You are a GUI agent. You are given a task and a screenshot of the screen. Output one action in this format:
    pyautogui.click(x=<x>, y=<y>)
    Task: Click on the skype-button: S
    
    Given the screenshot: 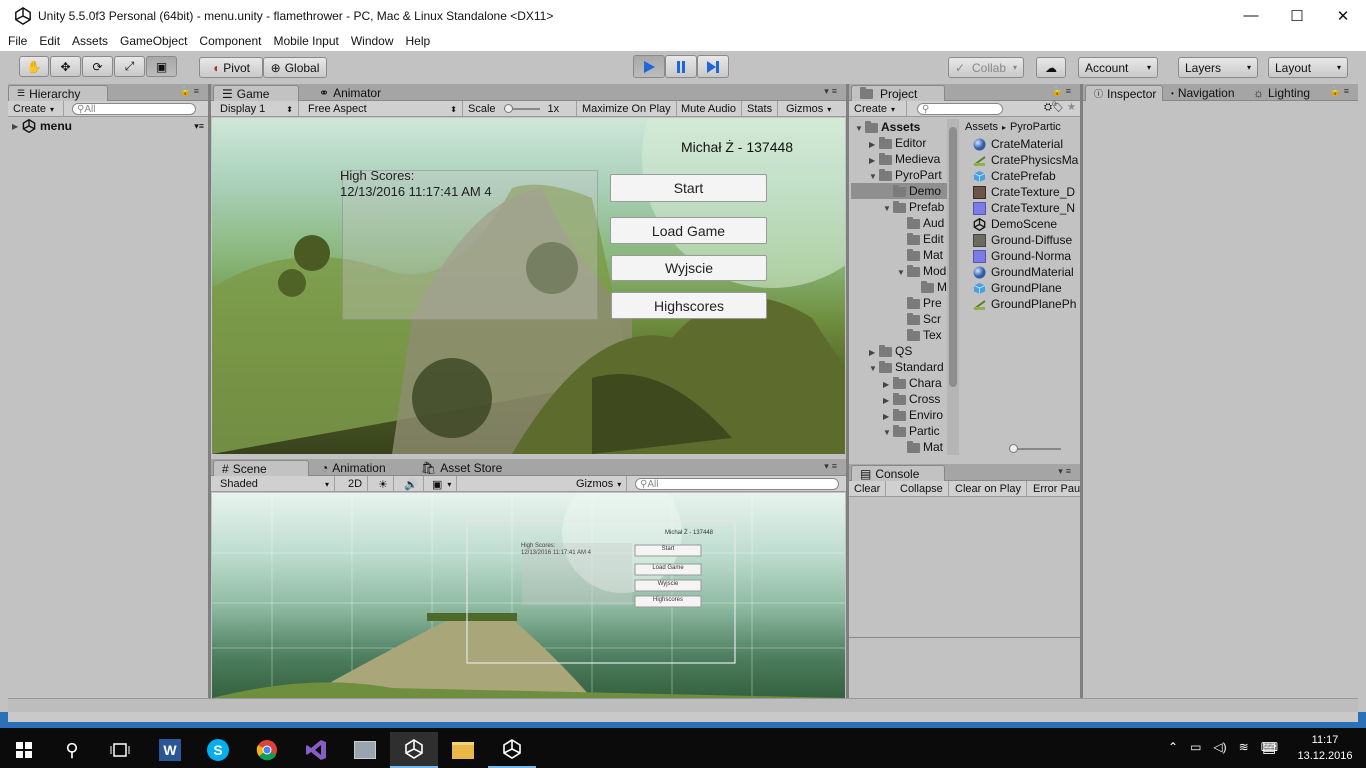 What is the action you would take?
    pyautogui.click(x=218, y=750)
    